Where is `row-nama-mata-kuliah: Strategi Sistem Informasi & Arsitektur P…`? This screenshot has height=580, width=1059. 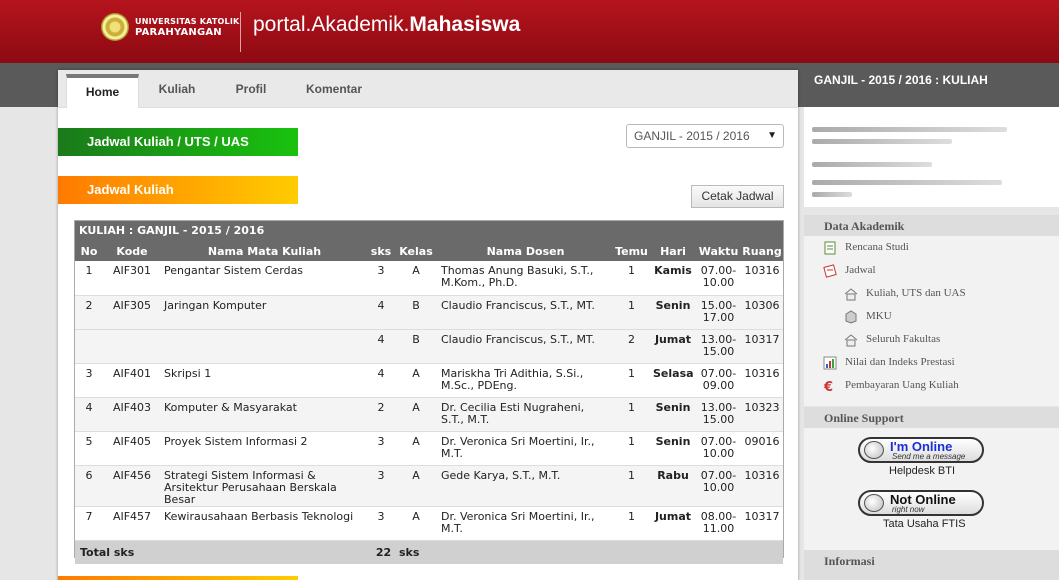 row-nama-mata-kuliah: Strategi Sistem Informasi & Arsitektur P… is located at coordinates (264, 486).